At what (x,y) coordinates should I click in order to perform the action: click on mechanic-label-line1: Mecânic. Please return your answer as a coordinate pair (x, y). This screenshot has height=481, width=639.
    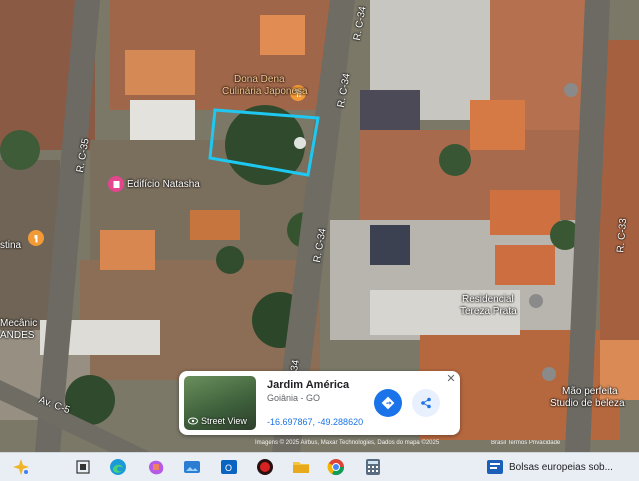
    Looking at the image, I should click on (18, 323).